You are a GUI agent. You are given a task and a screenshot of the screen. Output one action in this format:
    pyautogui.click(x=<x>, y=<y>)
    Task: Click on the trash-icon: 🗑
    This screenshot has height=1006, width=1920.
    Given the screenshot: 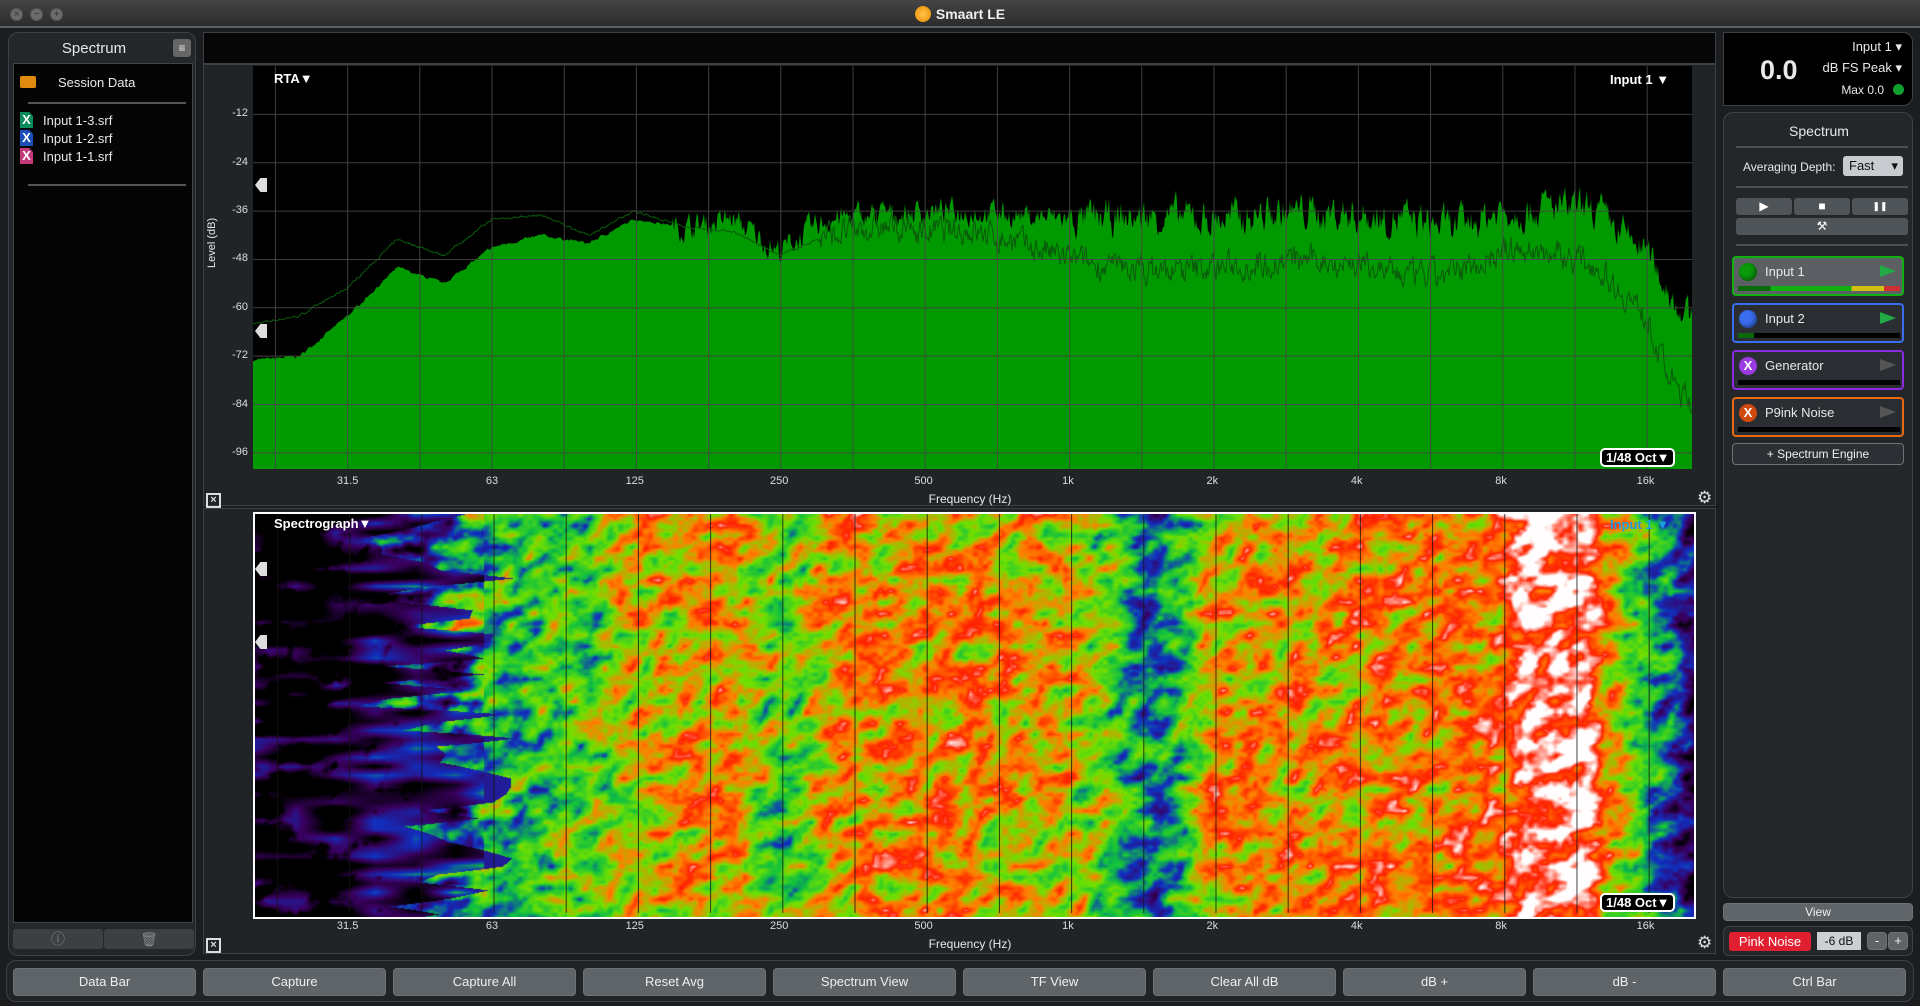 What is the action you would take?
    pyautogui.click(x=149, y=939)
    